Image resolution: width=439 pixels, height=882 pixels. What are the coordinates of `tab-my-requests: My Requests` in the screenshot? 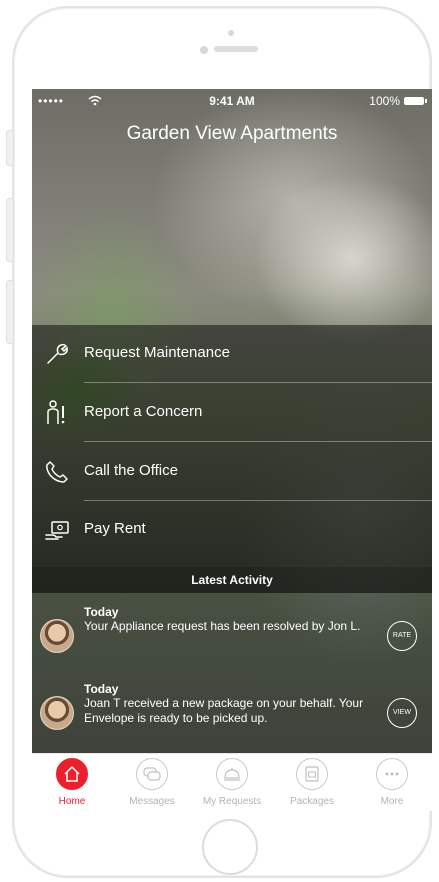 It's located at (232, 784).